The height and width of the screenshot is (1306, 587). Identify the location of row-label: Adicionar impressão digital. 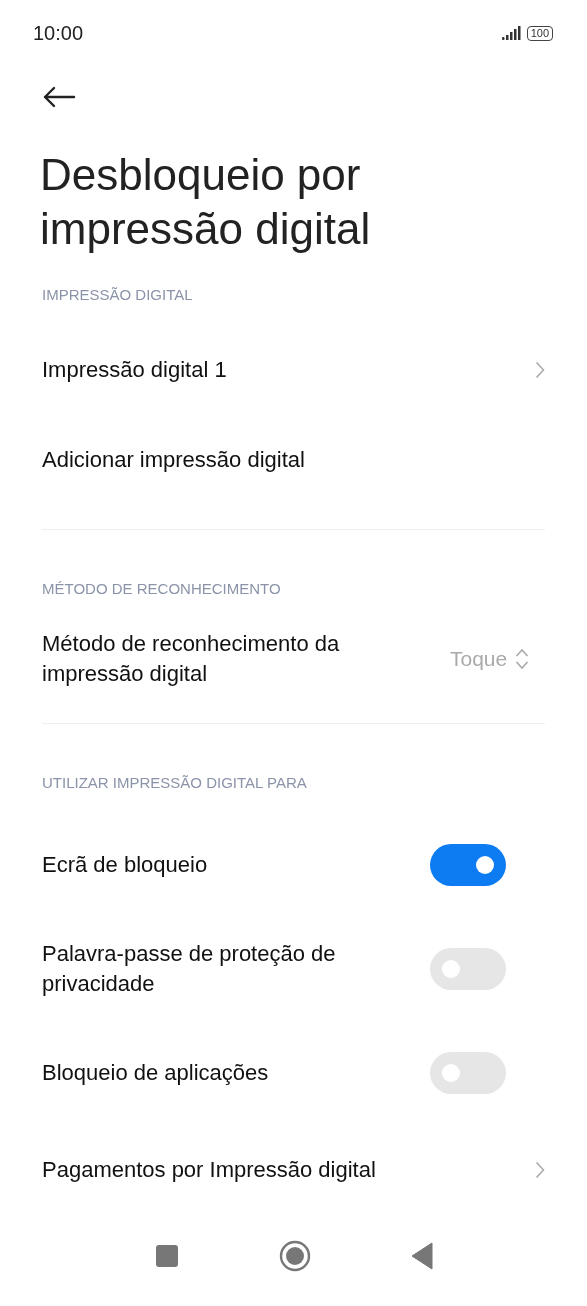
(174, 460).